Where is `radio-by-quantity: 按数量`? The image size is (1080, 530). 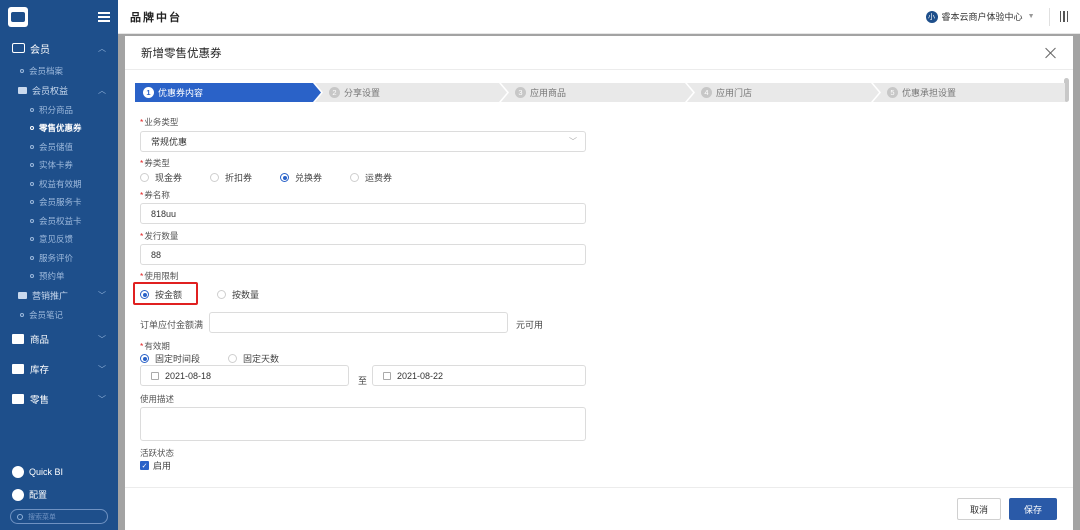
radio-by-quantity: 按数量 is located at coordinates (238, 294).